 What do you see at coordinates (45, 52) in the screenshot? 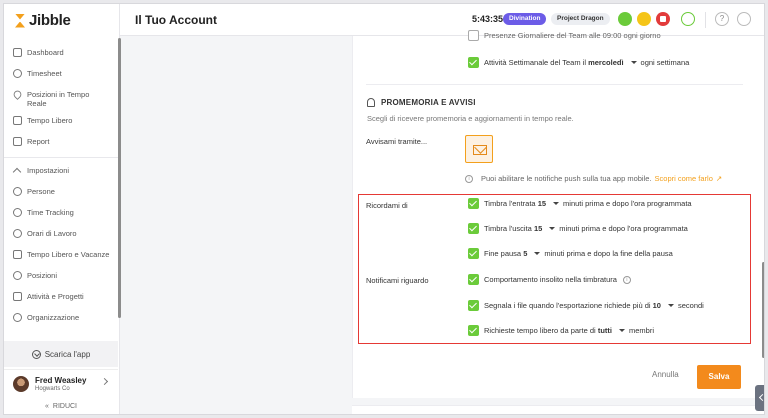
I see `sidebar-item-label: Dashboard` at bounding box center [45, 52].